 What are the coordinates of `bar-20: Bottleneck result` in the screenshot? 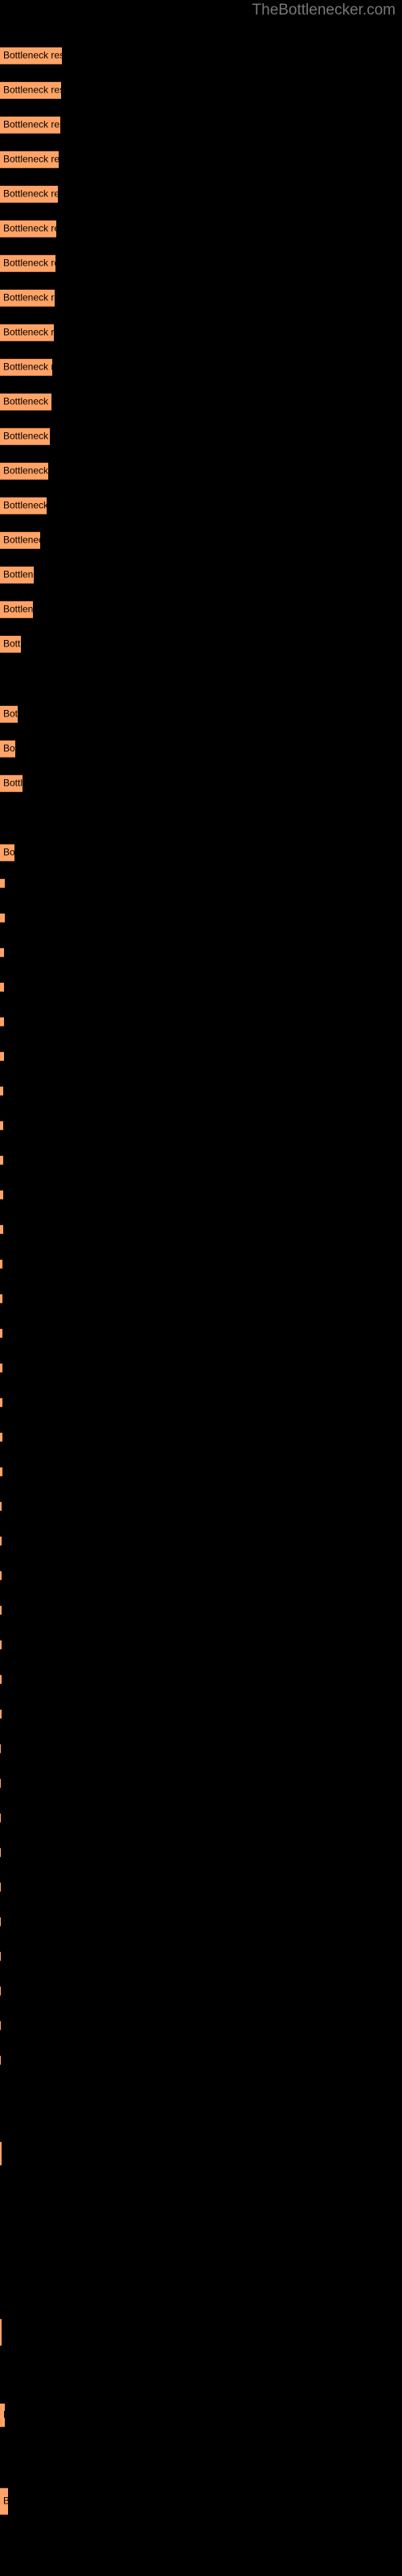 It's located at (7, 749).